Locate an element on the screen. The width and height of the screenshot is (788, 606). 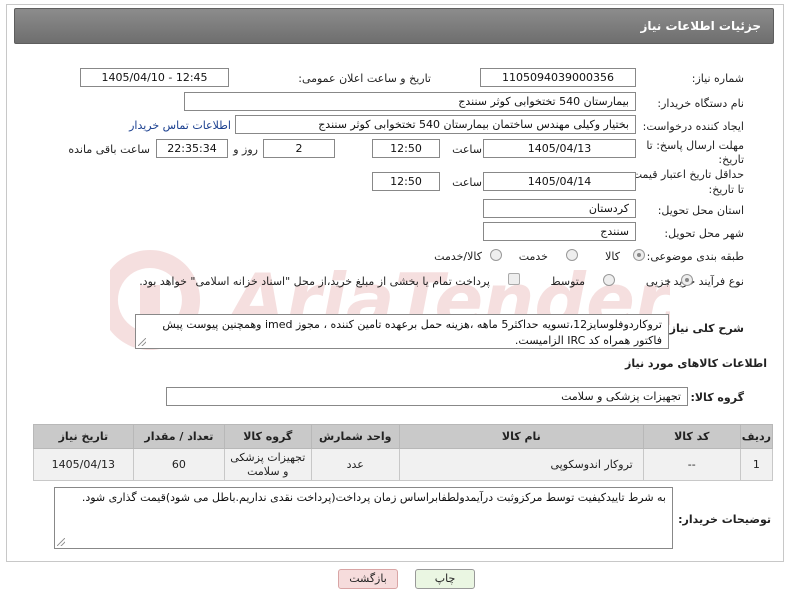
col-header-code: کد کالا is located at coordinates (691, 436).